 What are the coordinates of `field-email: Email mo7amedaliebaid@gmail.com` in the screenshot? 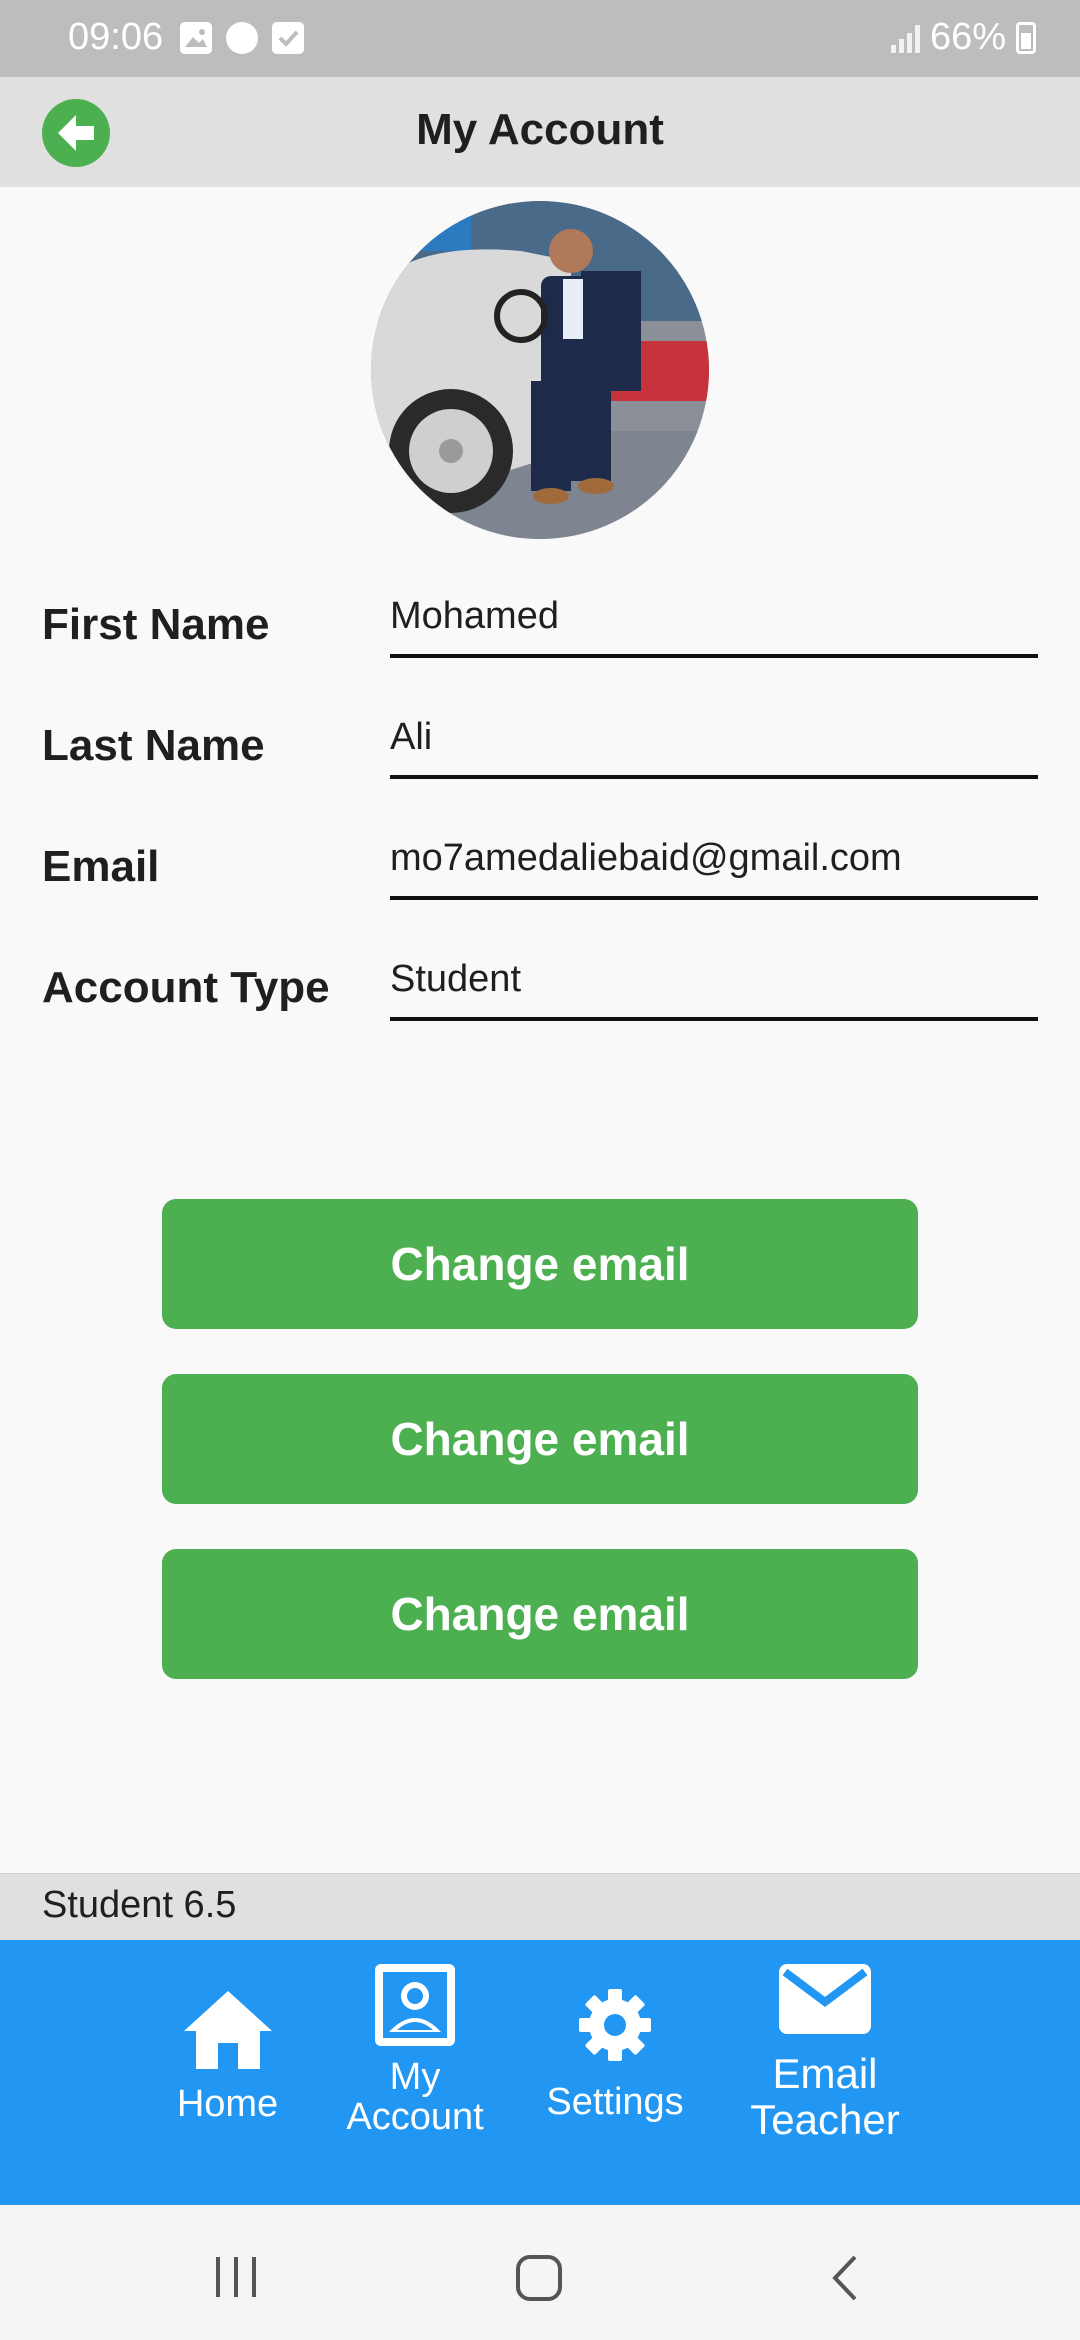 It's located at (540, 867).